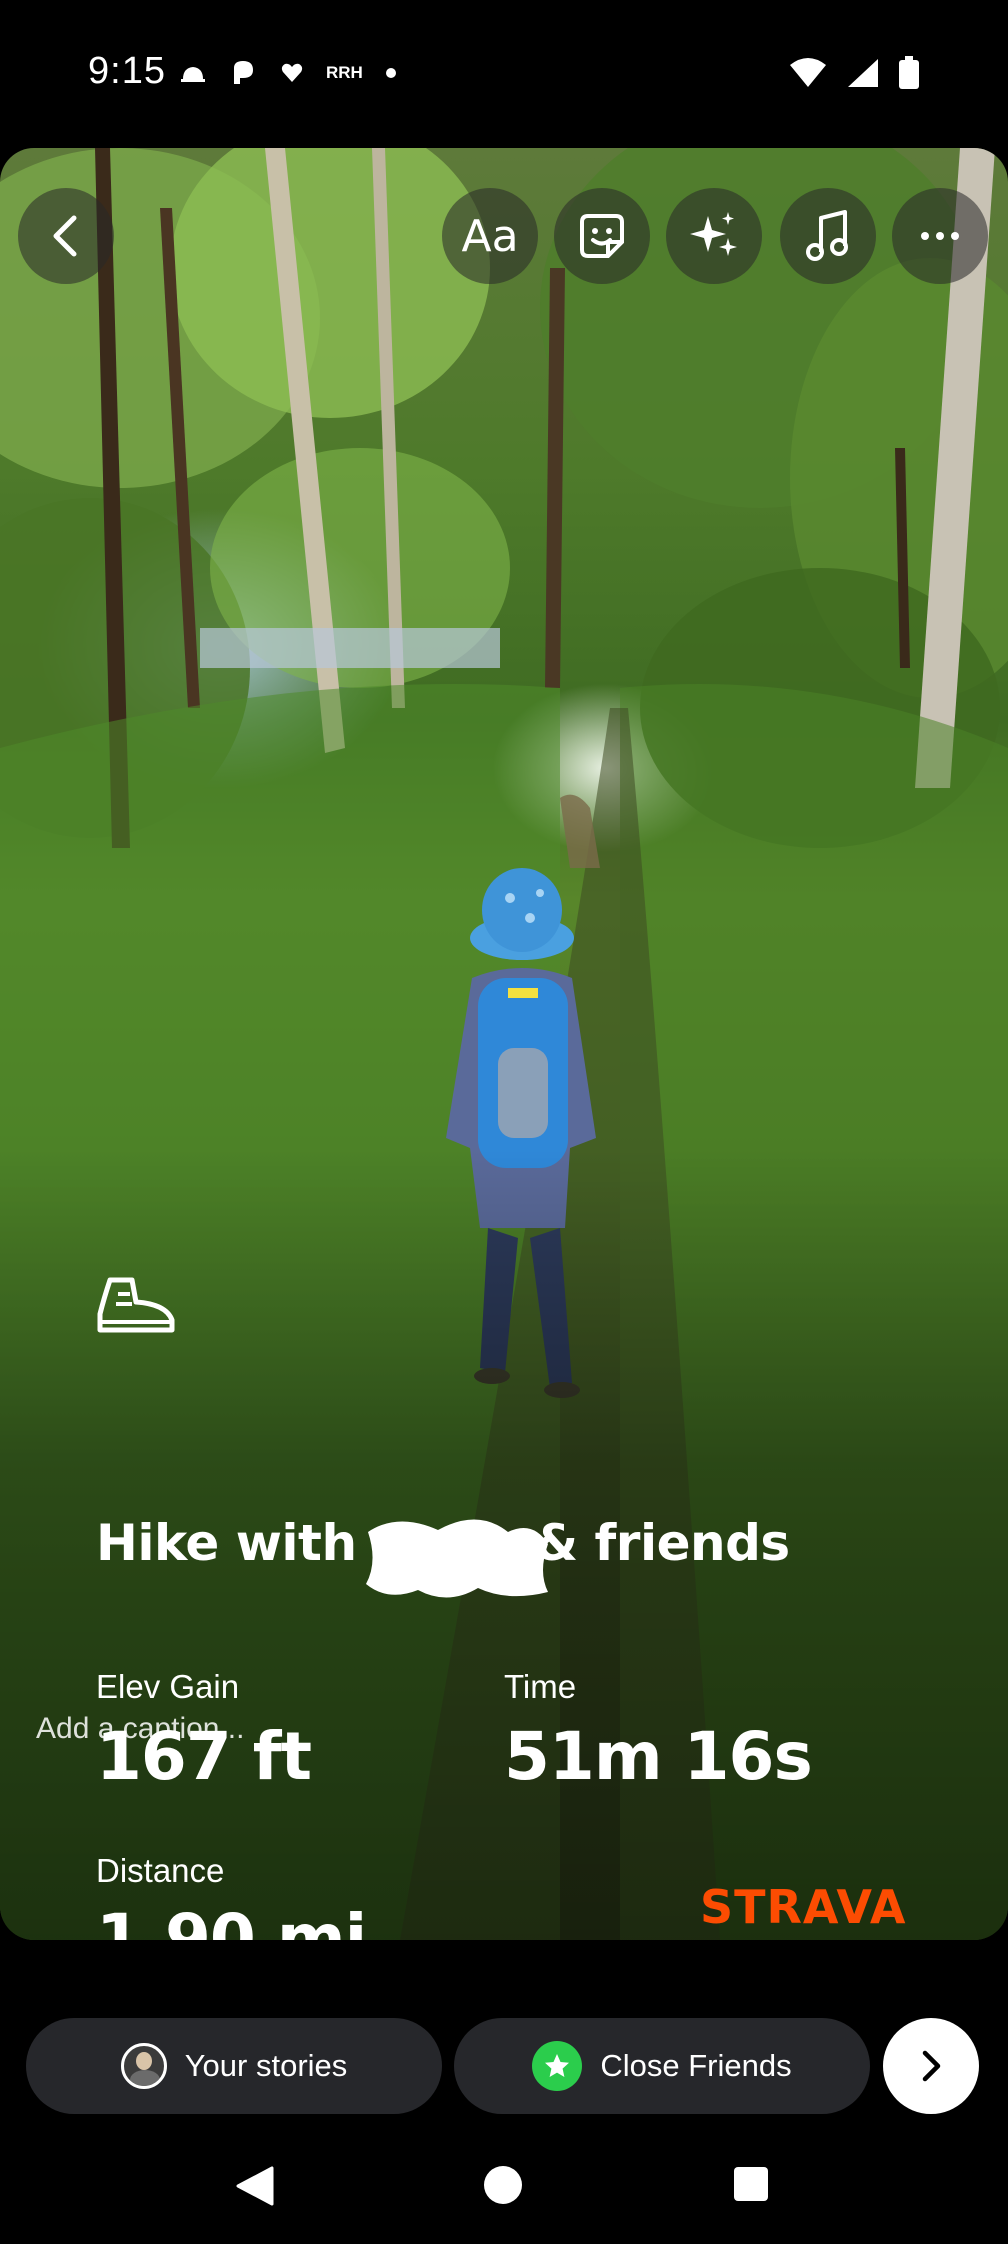 Image resolution: width=1008 pixels, height=2244 pixels. I want to click on activity-title-suffix: & friends, so click(662, 1543).